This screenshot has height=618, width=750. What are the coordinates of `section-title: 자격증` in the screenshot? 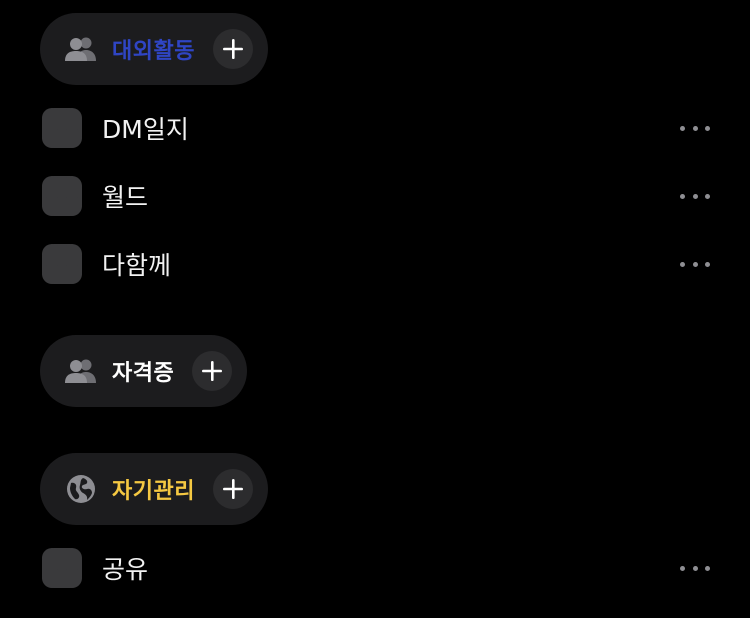 It's located at (143, 373).